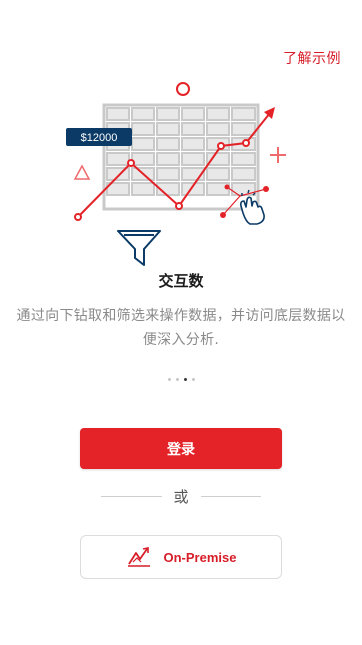 The image size is (362, 645). What do you see at coordinates (185, 379) in the screenshot?
I see `page-dot-active` at bounding box center [185, 379].